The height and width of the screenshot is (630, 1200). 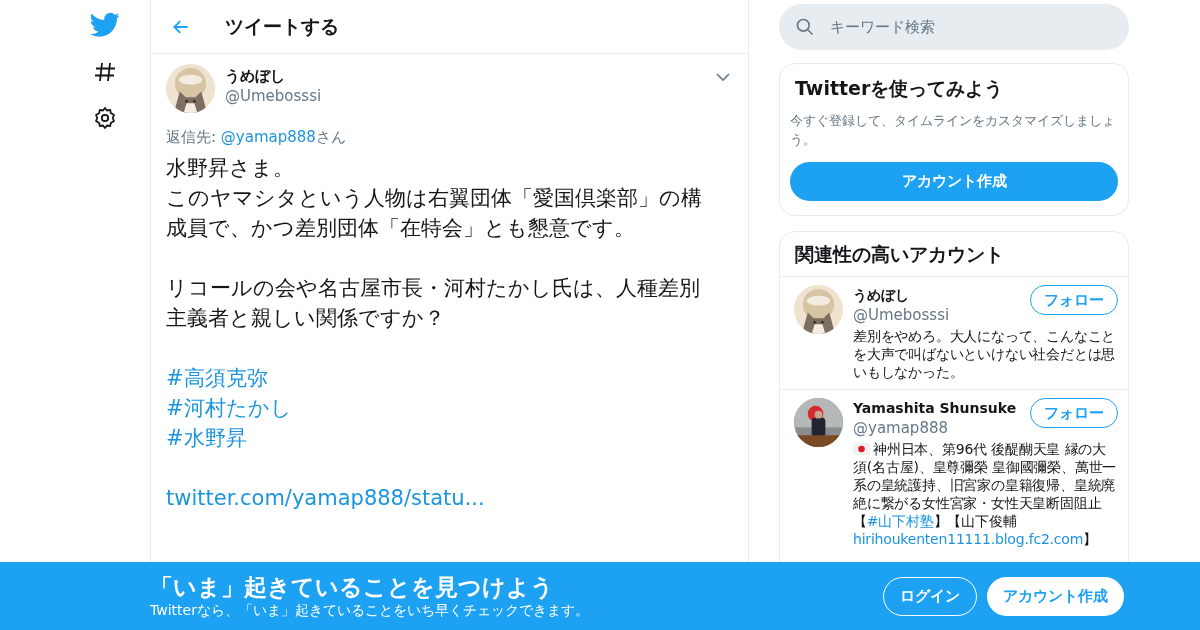 What do you see at coordinates (899, 88) in the screenshot?
I see `card-title: Twitterを使ってみよう` at bounding box center [899, 88].